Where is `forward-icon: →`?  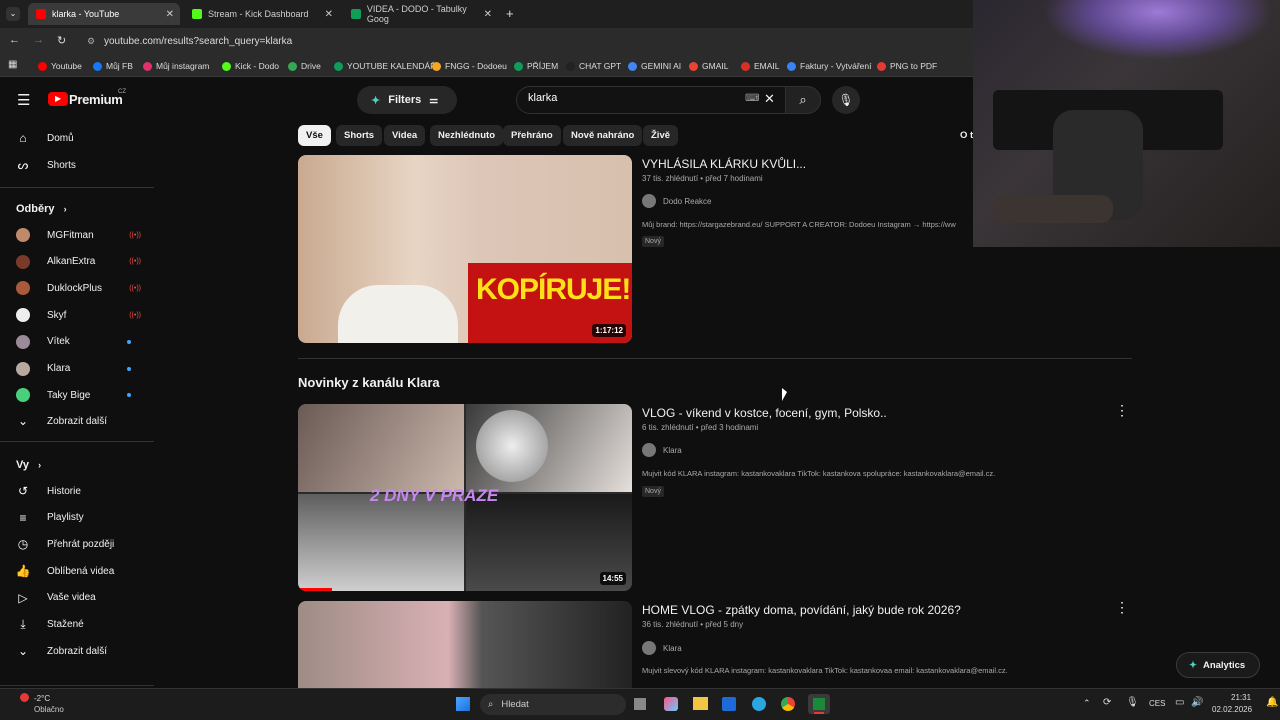 forward-icon: → is located at coordinates (38, 40).